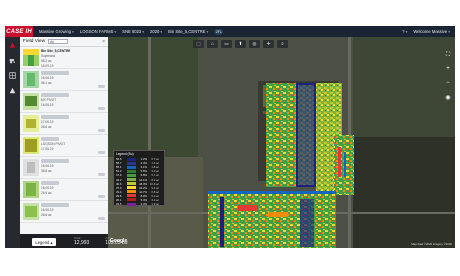 The width and height of the screenshot is (460, 276). Describe the element at coordinates (46, 171) in the screenshot. I see `operation-area: 35.8 ac` at that location.